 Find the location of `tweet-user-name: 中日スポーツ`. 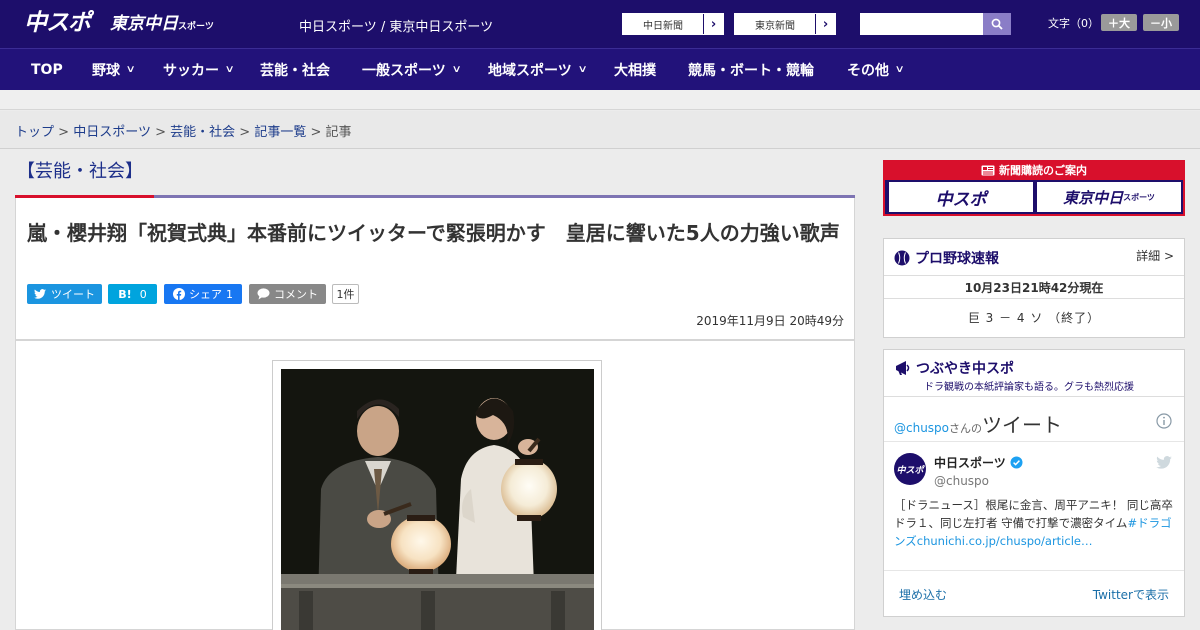

tweet-user-name: 中日スポーツ is located at coordinates (970, 463).